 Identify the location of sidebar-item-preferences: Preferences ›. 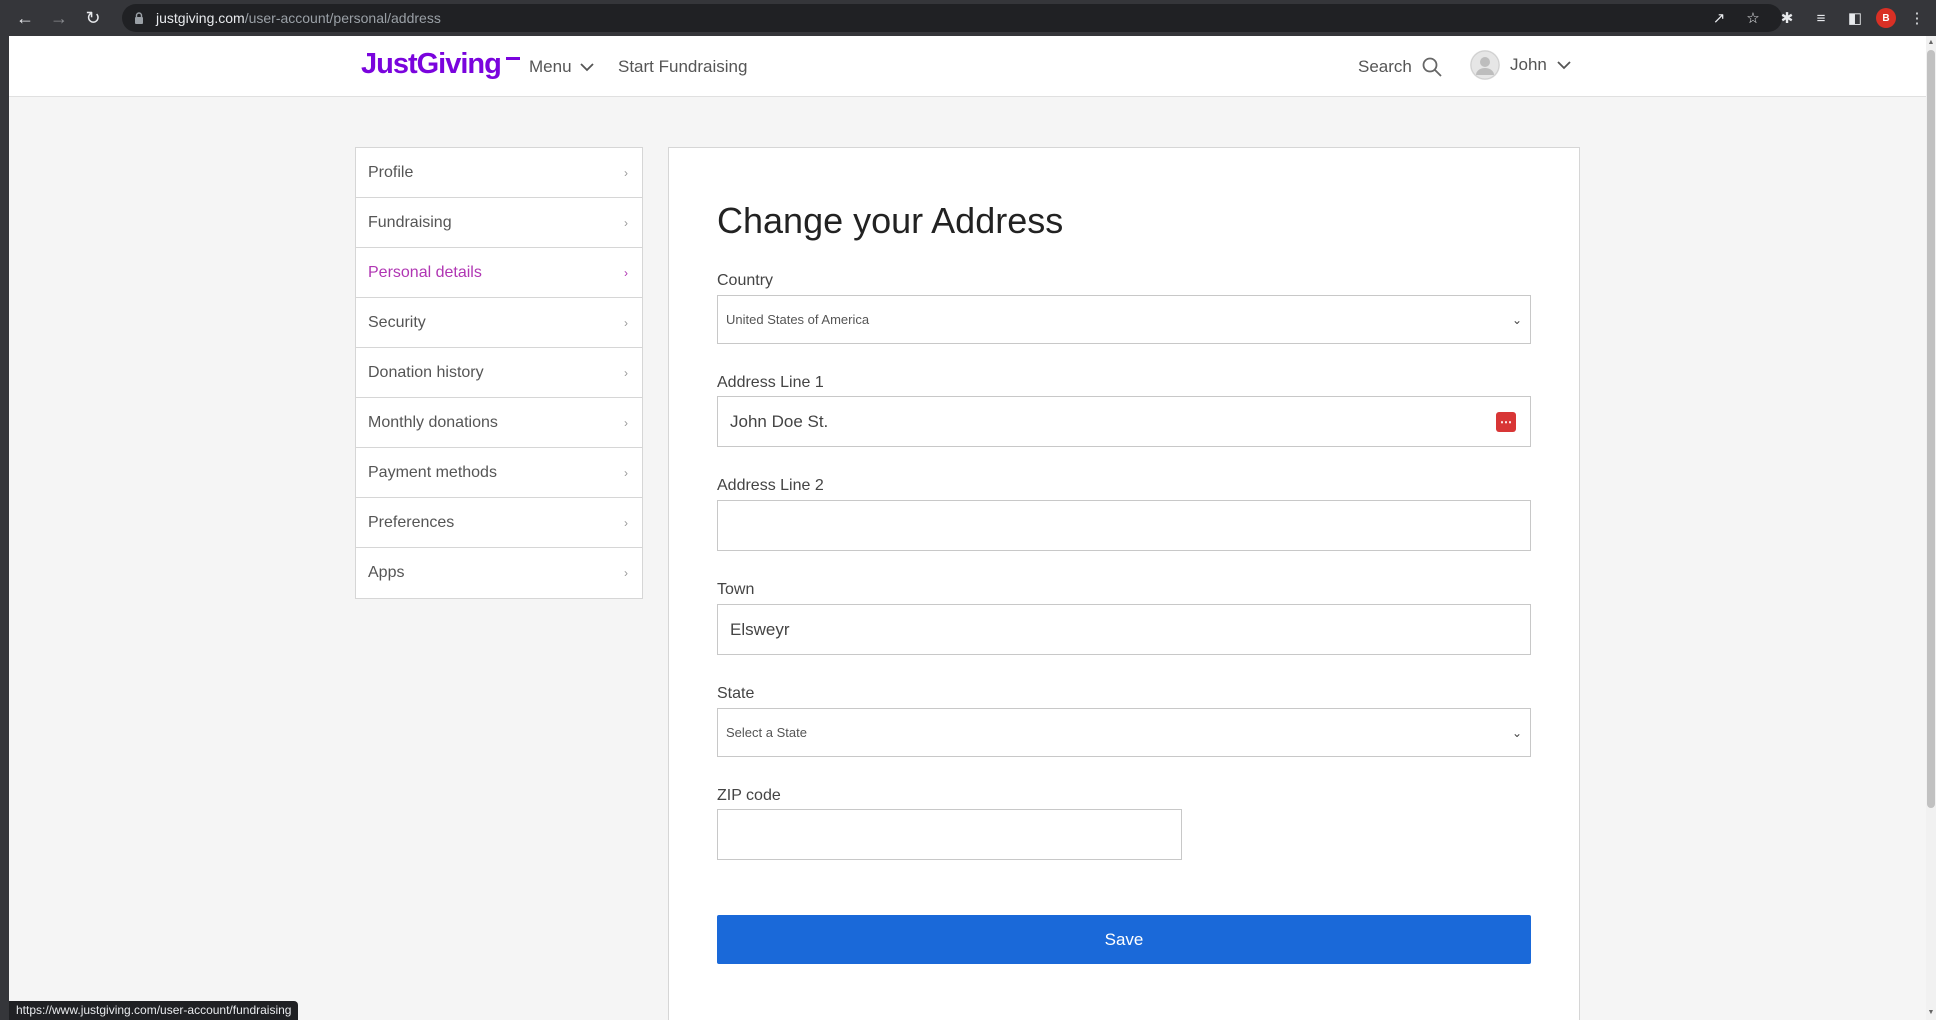
(499, 523).